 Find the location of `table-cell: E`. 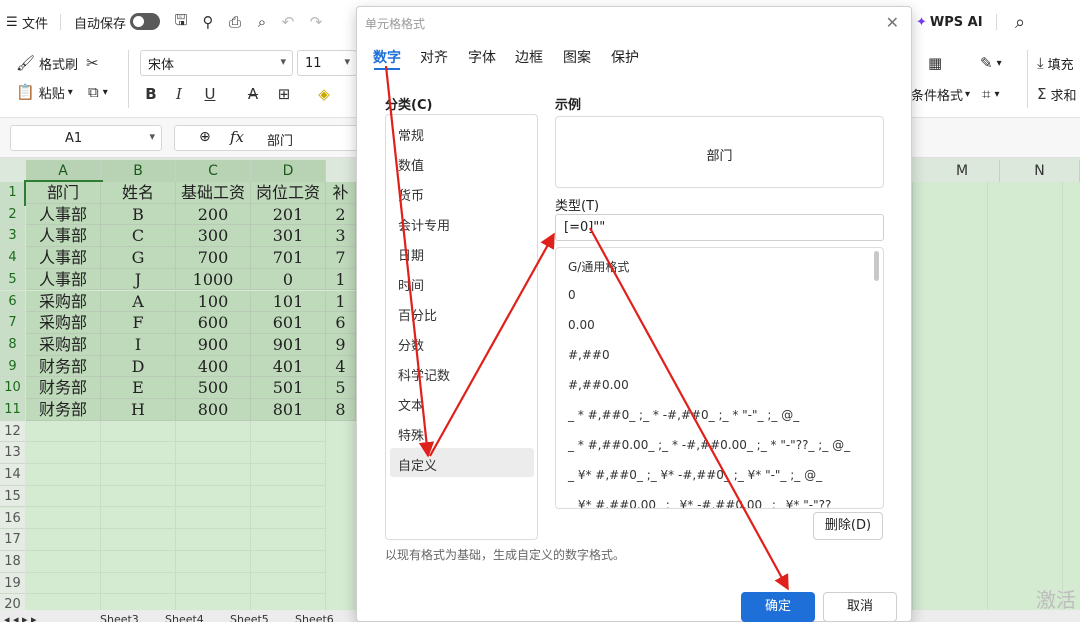

table-cell: E is located at coordinates (138, 388).